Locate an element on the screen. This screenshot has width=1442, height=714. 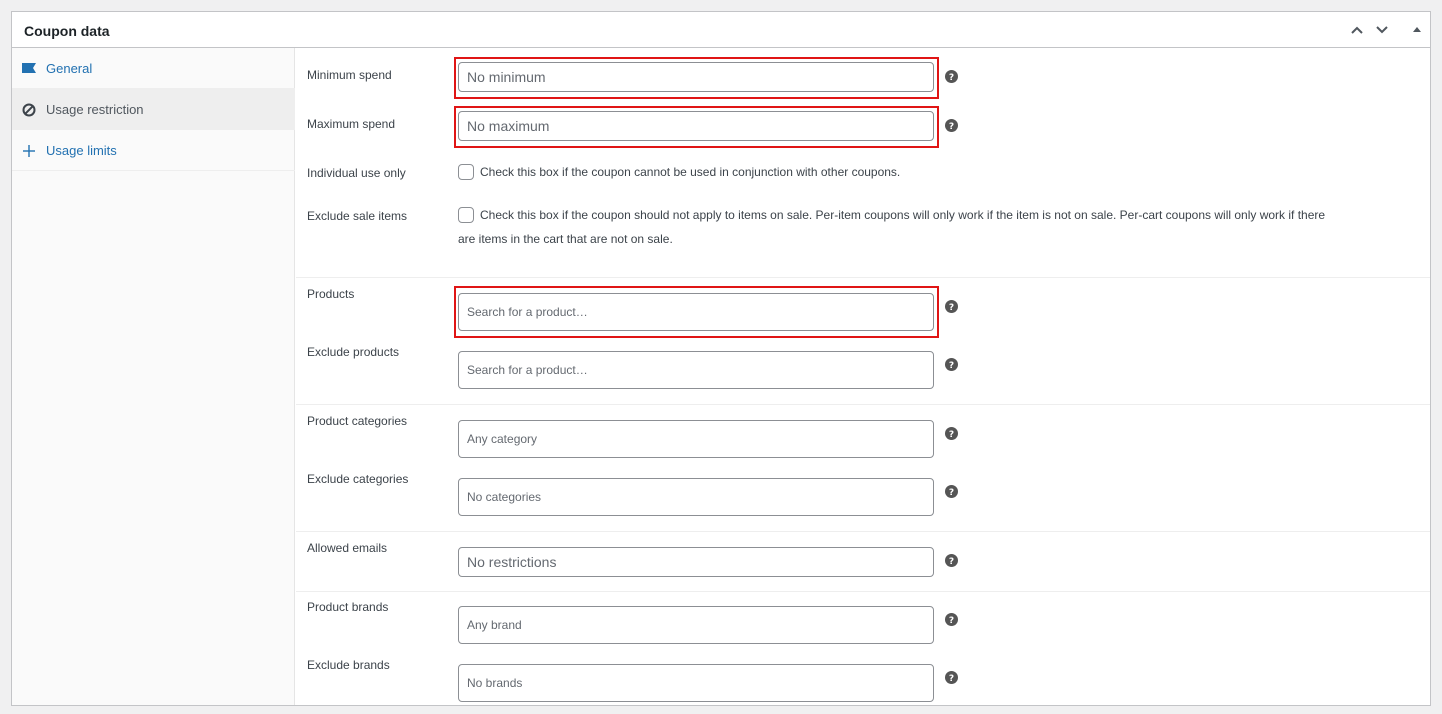
tab-usage-limits-label: Usage limits is located at coordinates (81, 150).